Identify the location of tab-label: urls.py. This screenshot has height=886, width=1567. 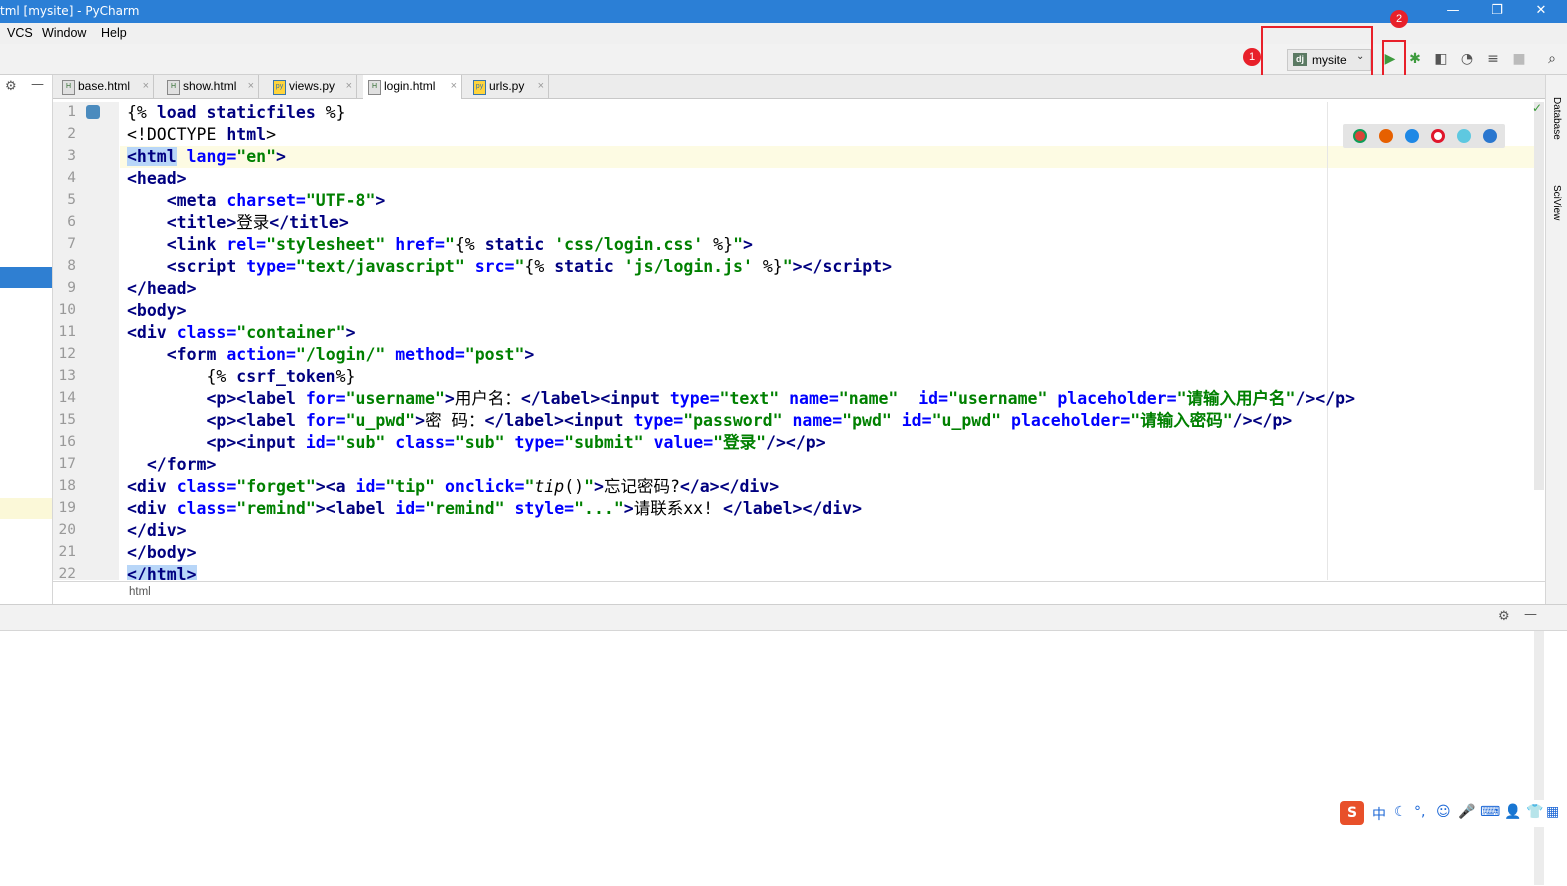
(507, 86).